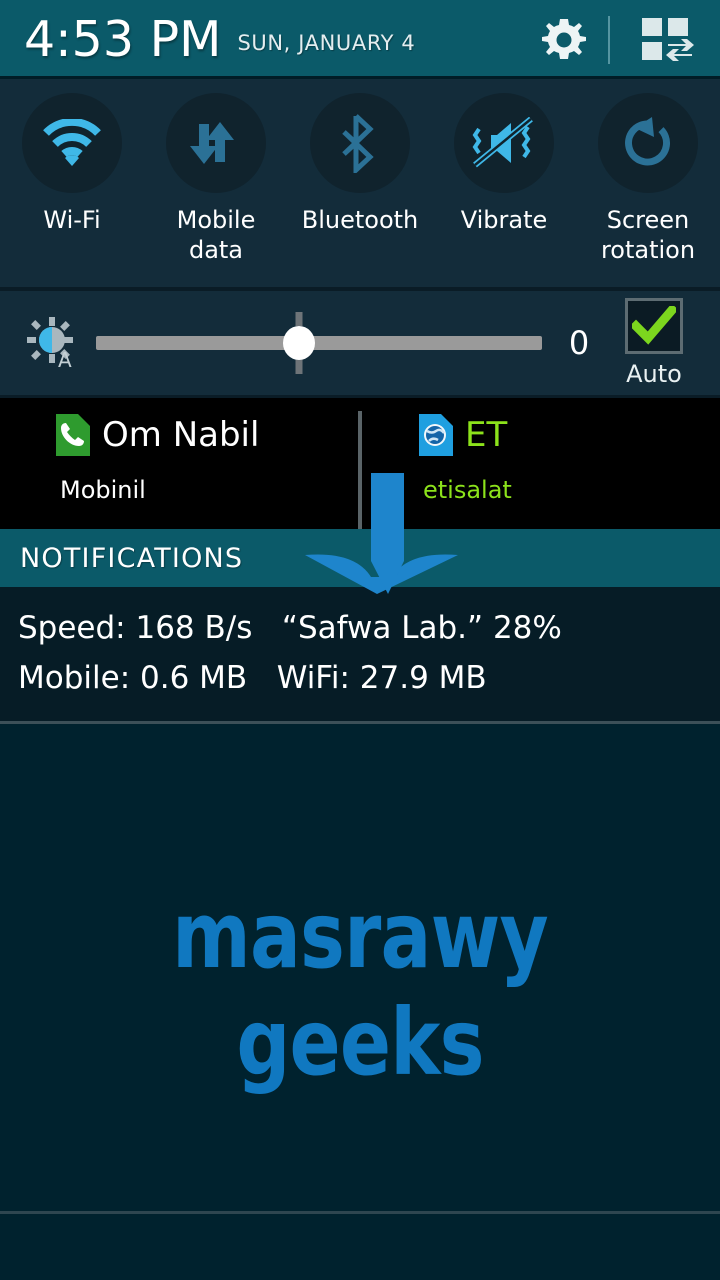  I want to click on sim-card-2-top: ET, so click(569, 435).